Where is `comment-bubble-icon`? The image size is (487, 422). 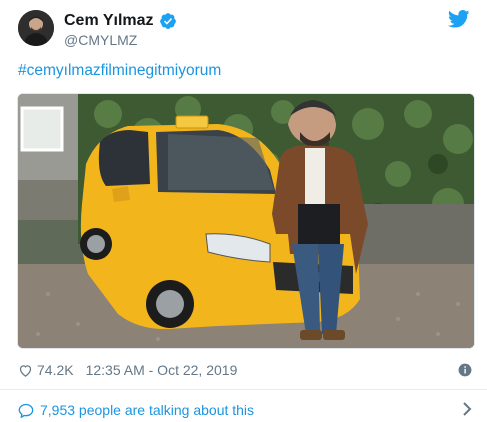 comment-bubble-icon is located at coordinates (26, 410).